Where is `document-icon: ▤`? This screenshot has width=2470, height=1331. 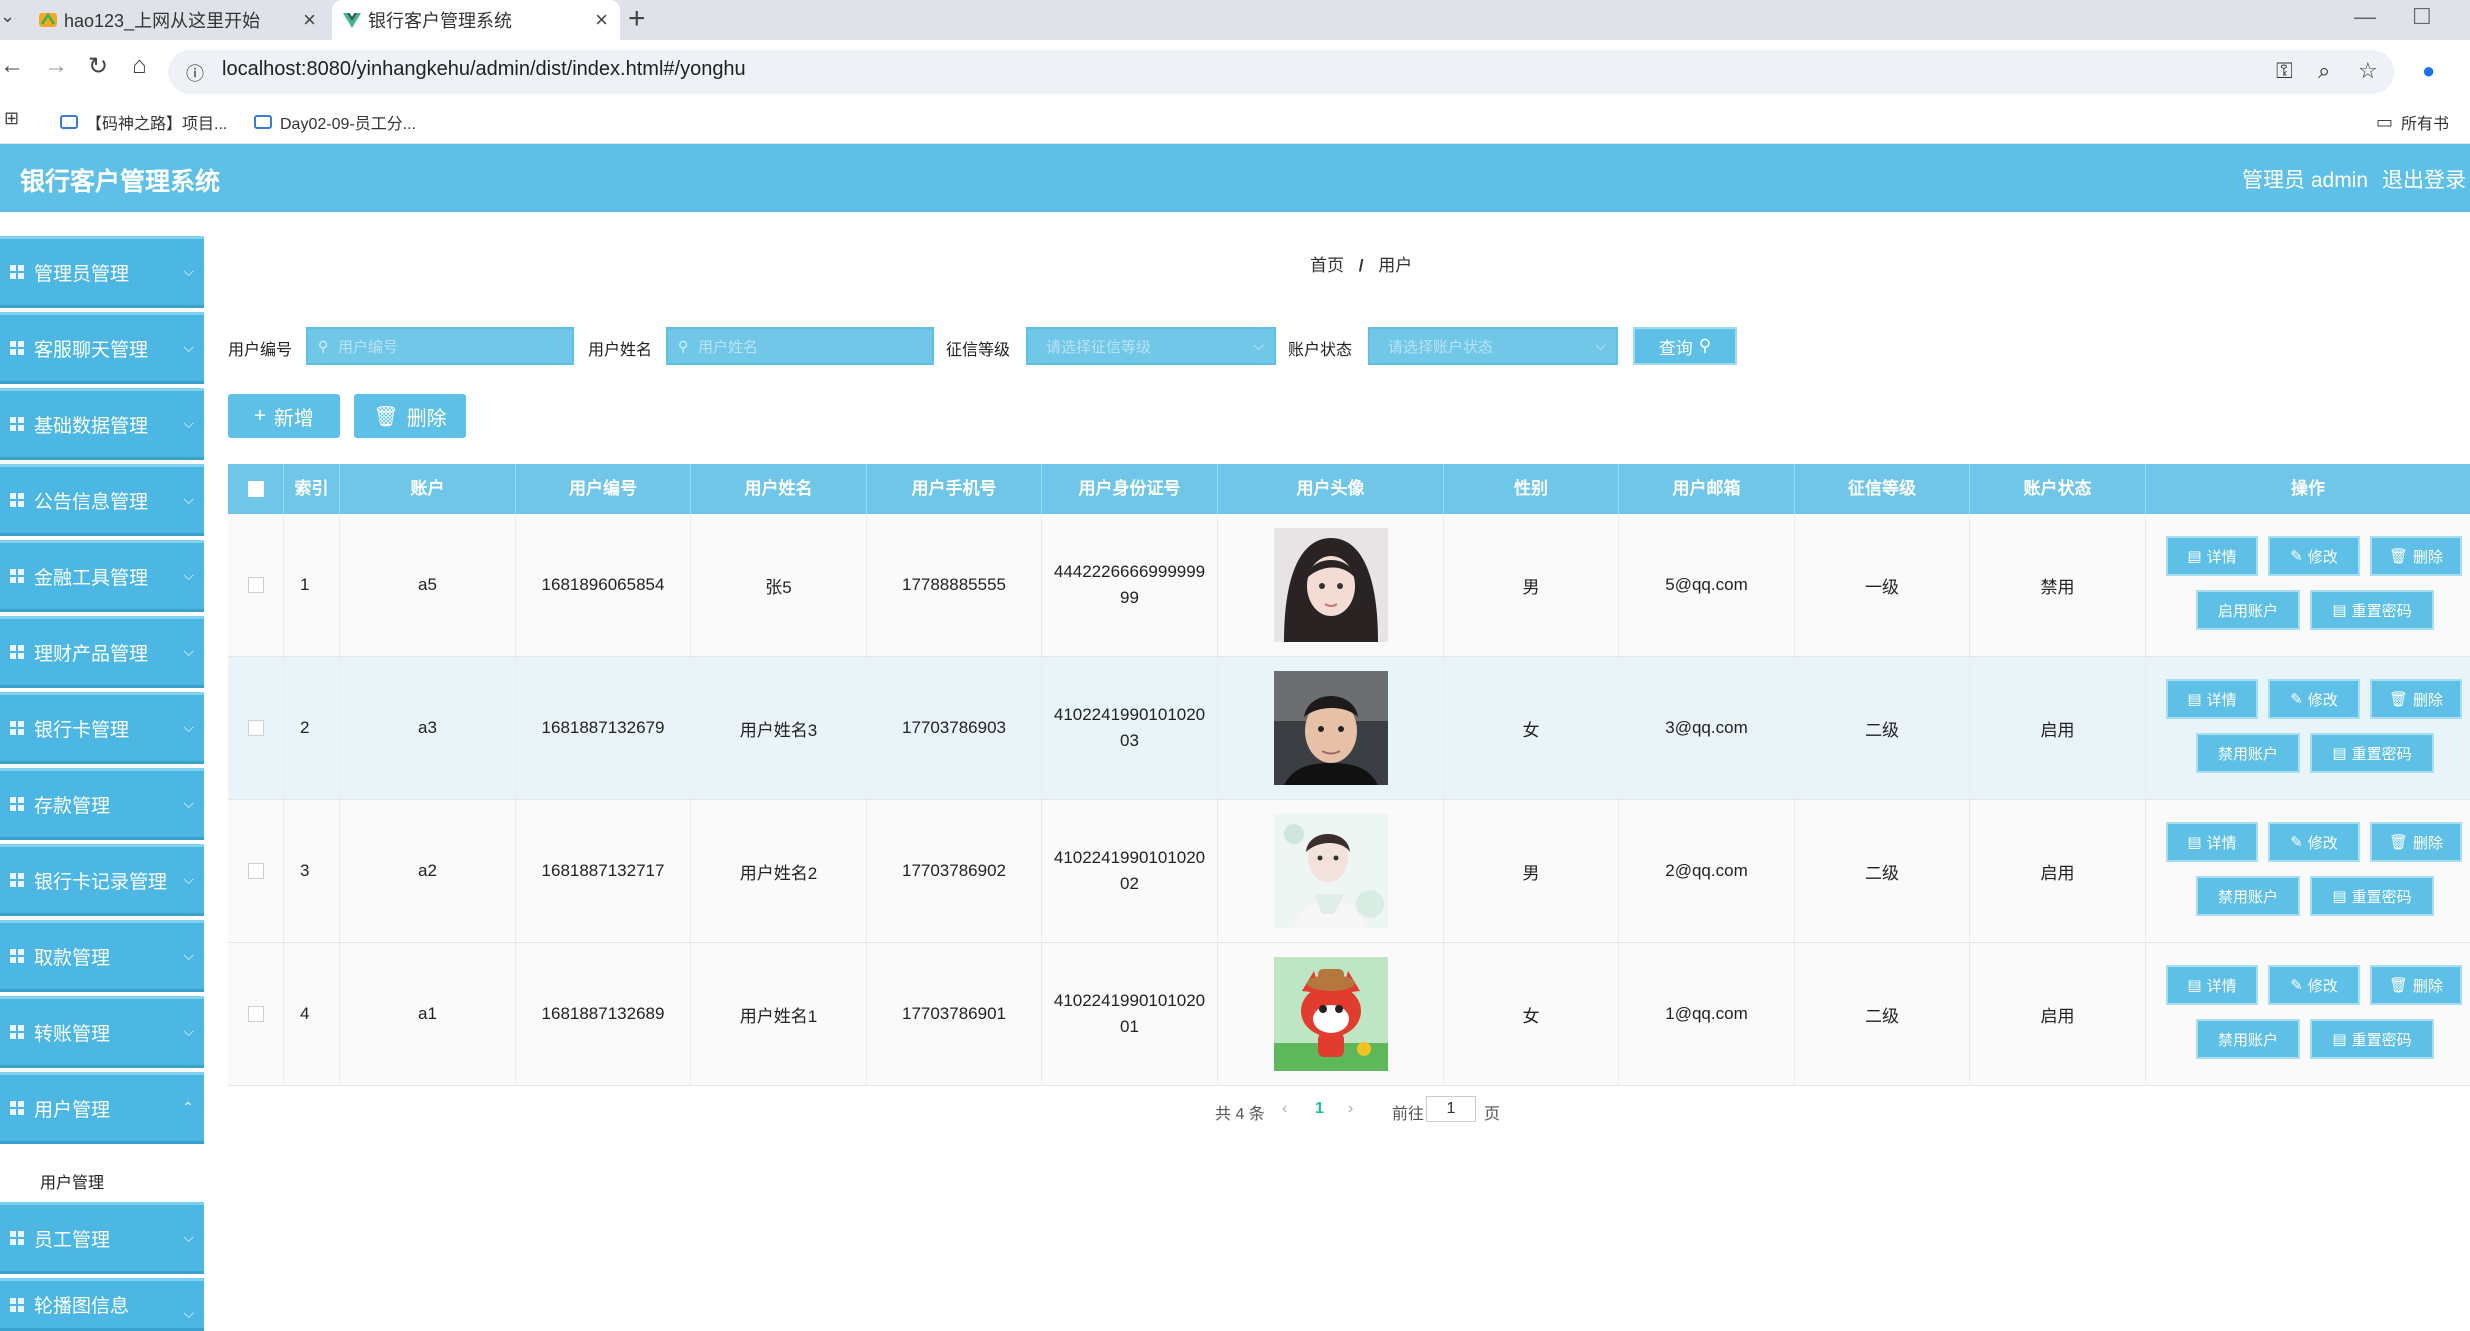
document-icon: ▤ is located at coordinates (2194, 985).